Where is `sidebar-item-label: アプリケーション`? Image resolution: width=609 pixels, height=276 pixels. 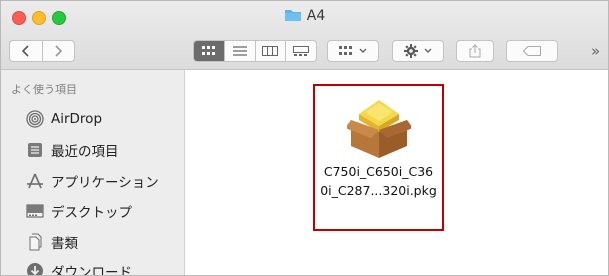
sidebar-item-label: アプリケーション is located at coordinates (105, 183).